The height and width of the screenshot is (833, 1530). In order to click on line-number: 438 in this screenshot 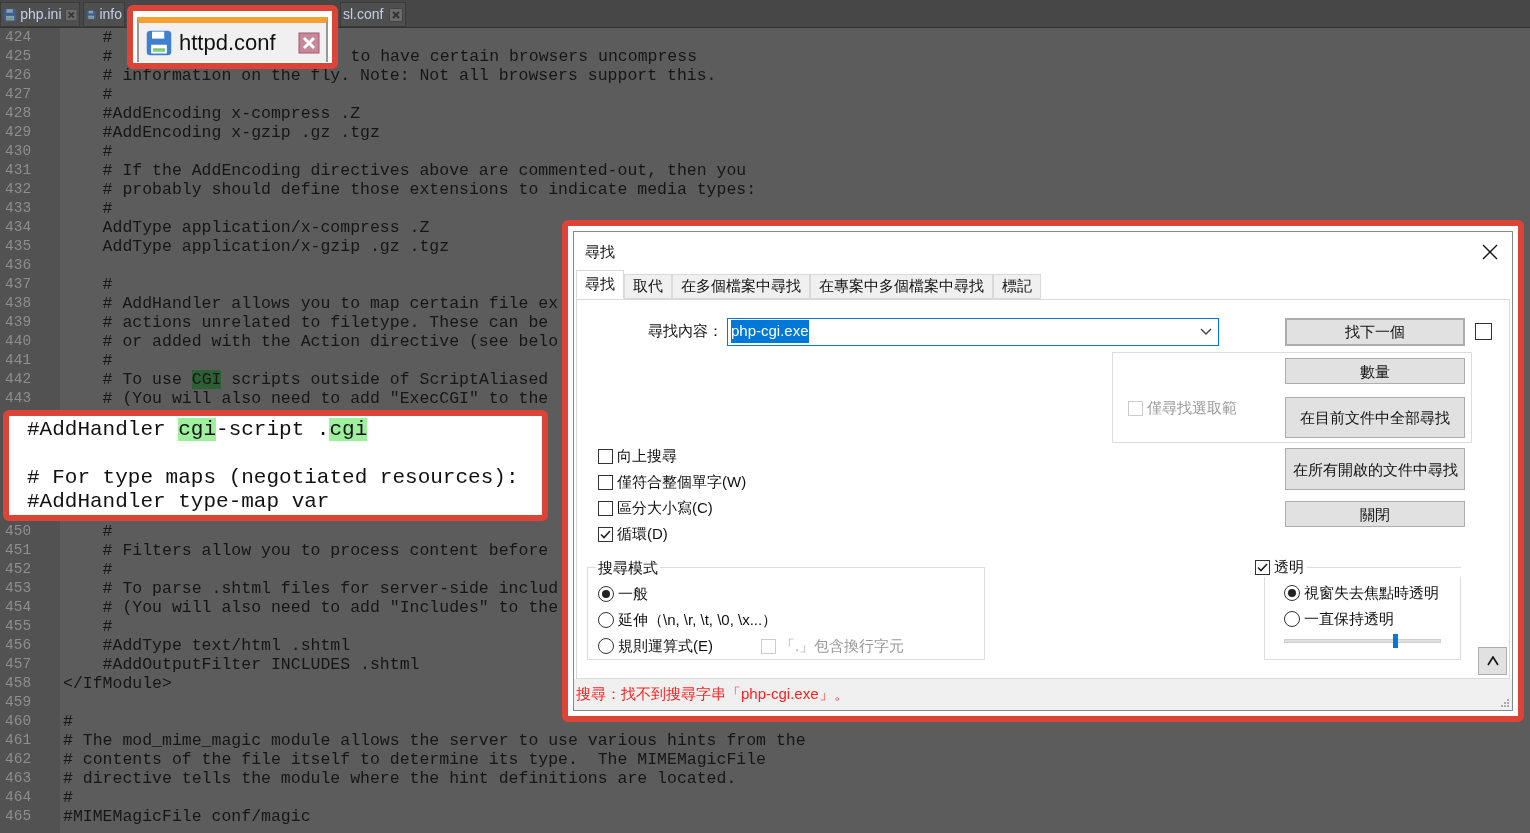, I will do `click(18, 303)`.